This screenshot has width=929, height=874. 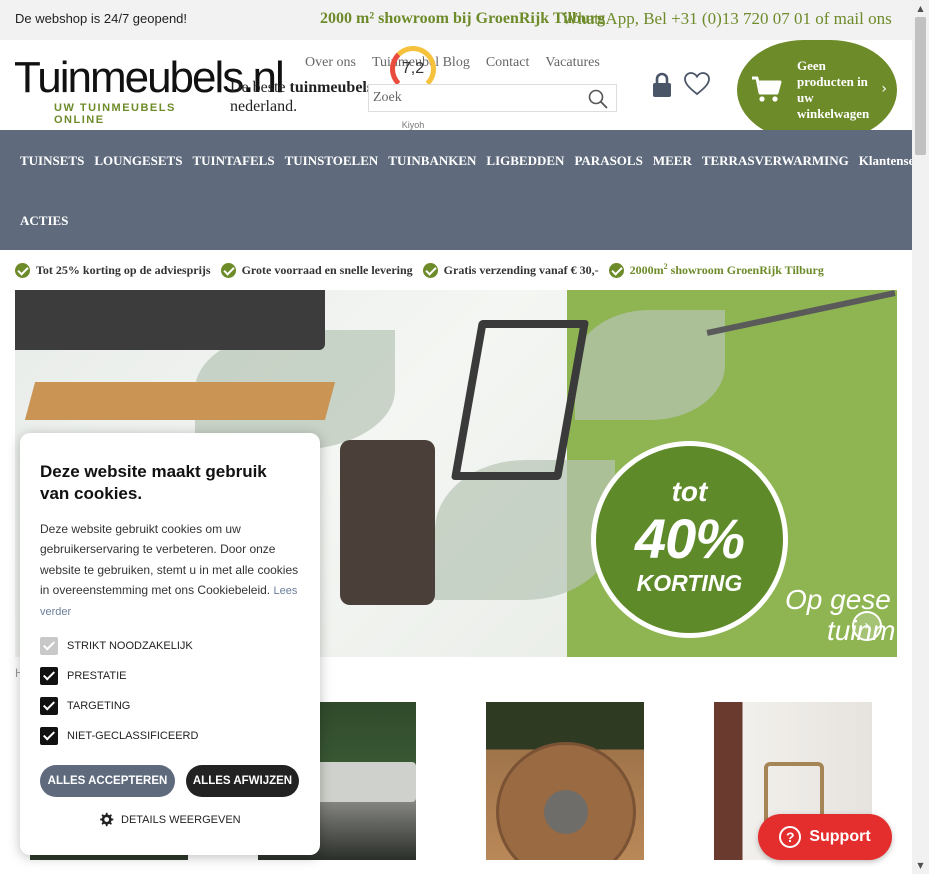 What do you see at coordinates (838, 599) in the screenshot?
I see `hero-slogan-line1: Op gese` at bounding box center [838, 599].